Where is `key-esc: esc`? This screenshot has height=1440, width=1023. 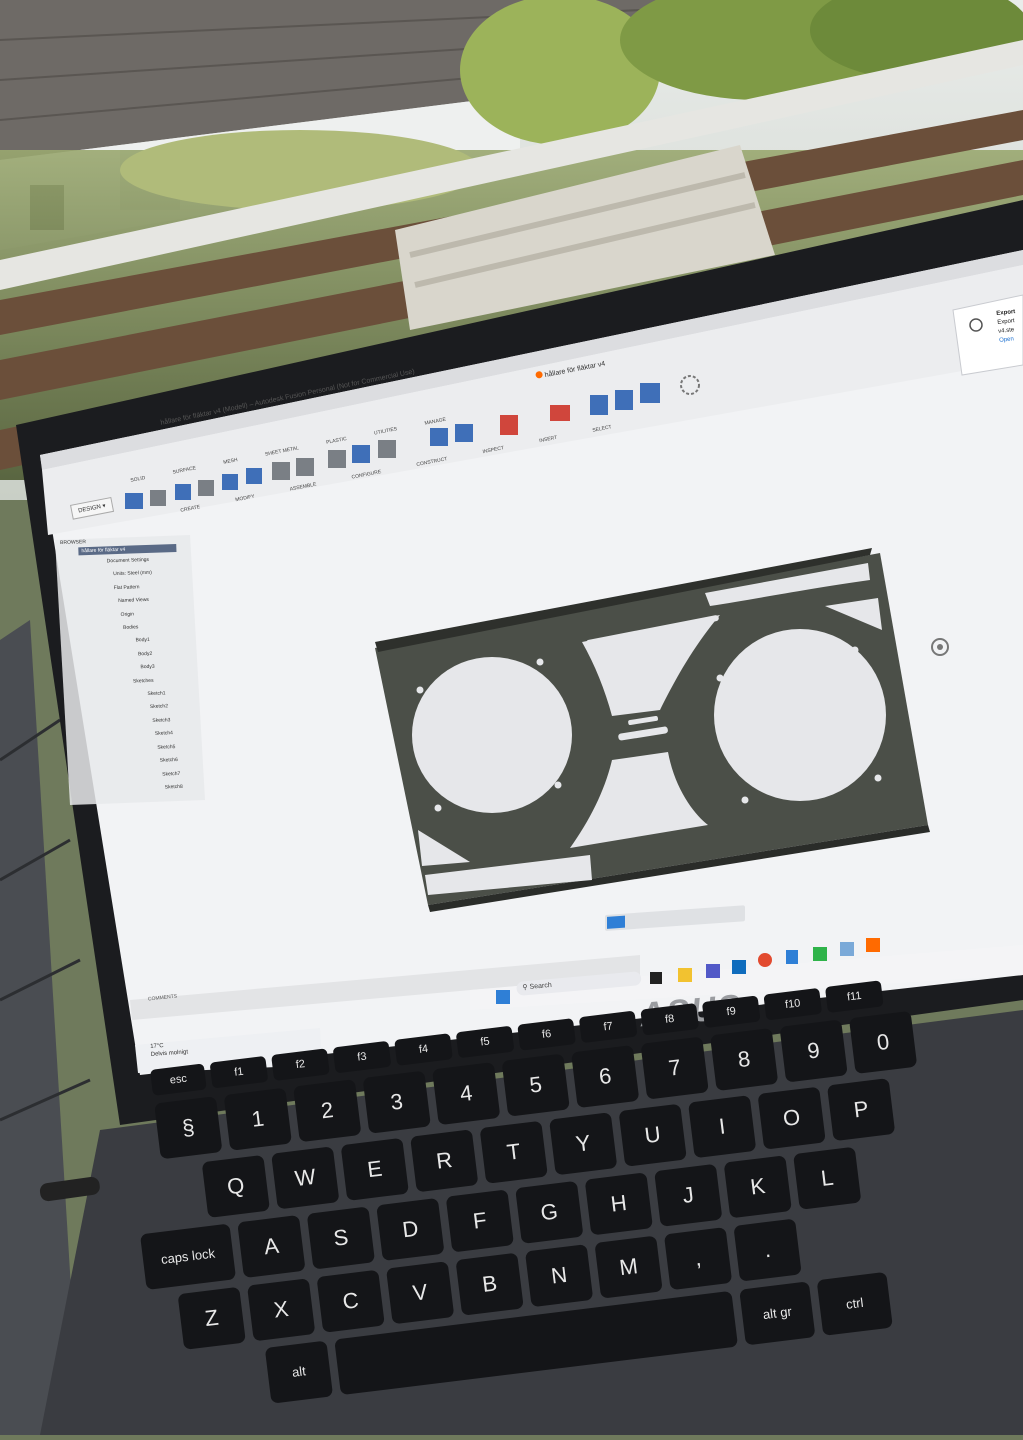
key-esc: esc is located at coordinates (178, 1079).